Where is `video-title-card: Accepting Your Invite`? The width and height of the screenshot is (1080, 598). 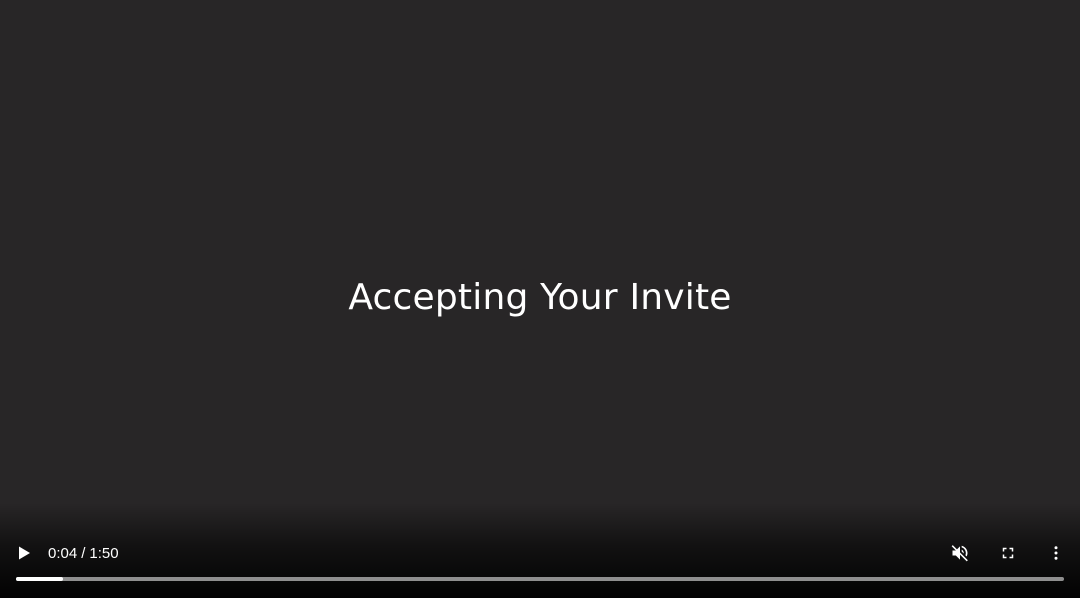
video-title-card: Accepting Your Invite is located at coordinates (540, 297).